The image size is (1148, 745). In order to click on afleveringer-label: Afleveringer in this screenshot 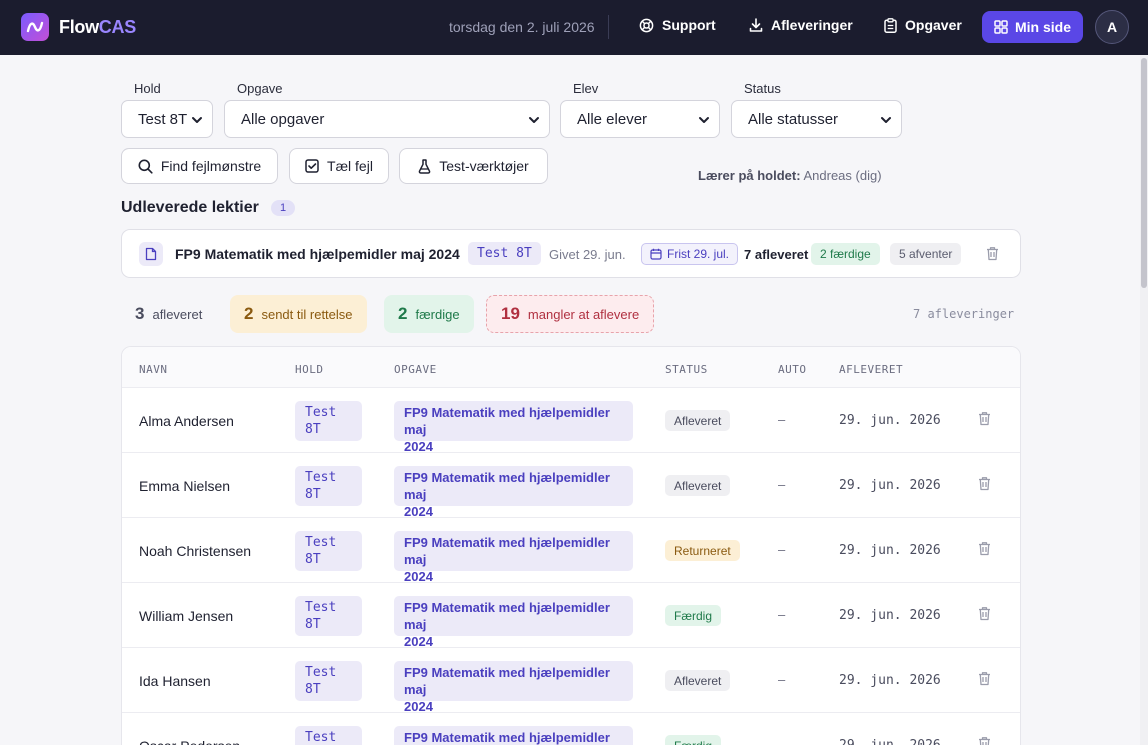, I will do `click(812, 25)`.